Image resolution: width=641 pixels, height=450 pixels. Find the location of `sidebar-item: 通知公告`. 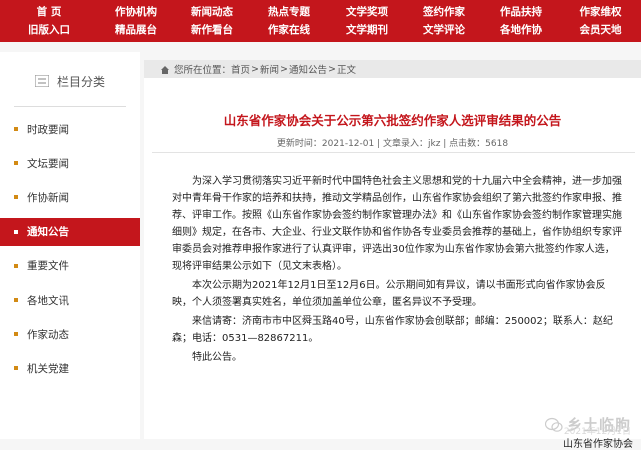

sidebar-item: 通知公告 is located at coordinates (70, 231).